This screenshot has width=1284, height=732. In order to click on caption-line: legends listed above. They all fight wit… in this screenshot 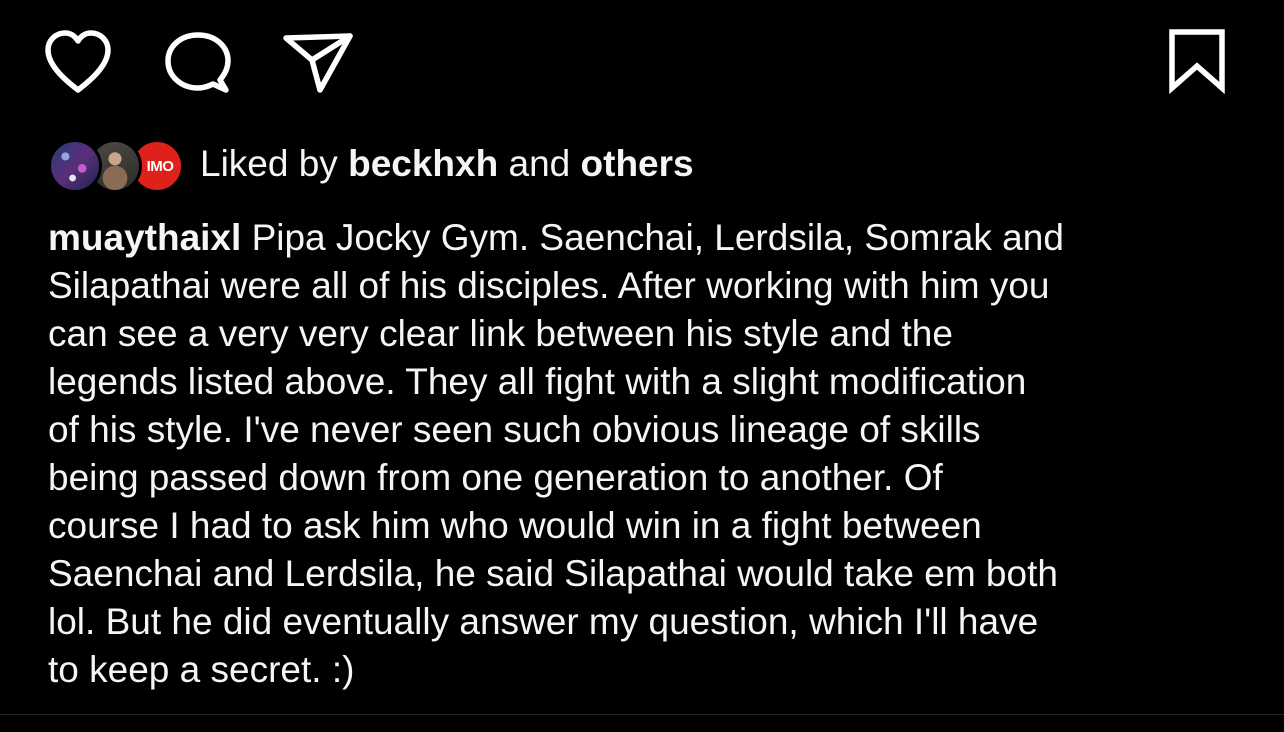, I will do `click(537, 381)`.